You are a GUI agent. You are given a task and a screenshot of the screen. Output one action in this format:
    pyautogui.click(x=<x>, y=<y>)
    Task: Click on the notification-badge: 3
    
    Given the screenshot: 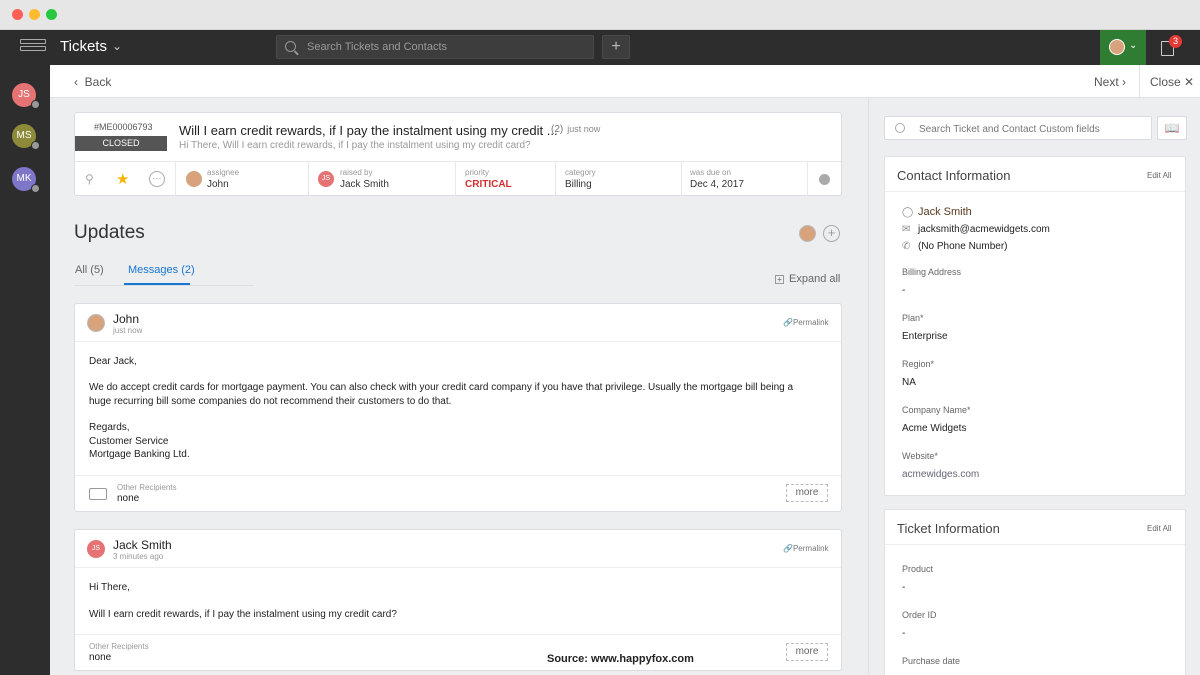 What is the action you would take?
    pyautogui.click(x=1175, y=41)
    